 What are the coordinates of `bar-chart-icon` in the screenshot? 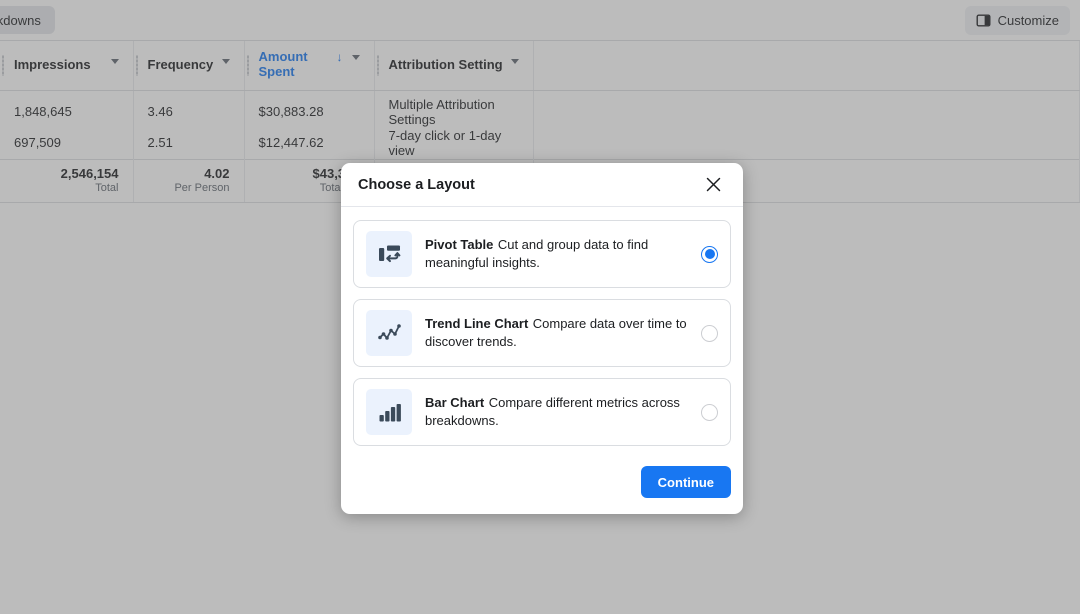 It's located at (389, 412).